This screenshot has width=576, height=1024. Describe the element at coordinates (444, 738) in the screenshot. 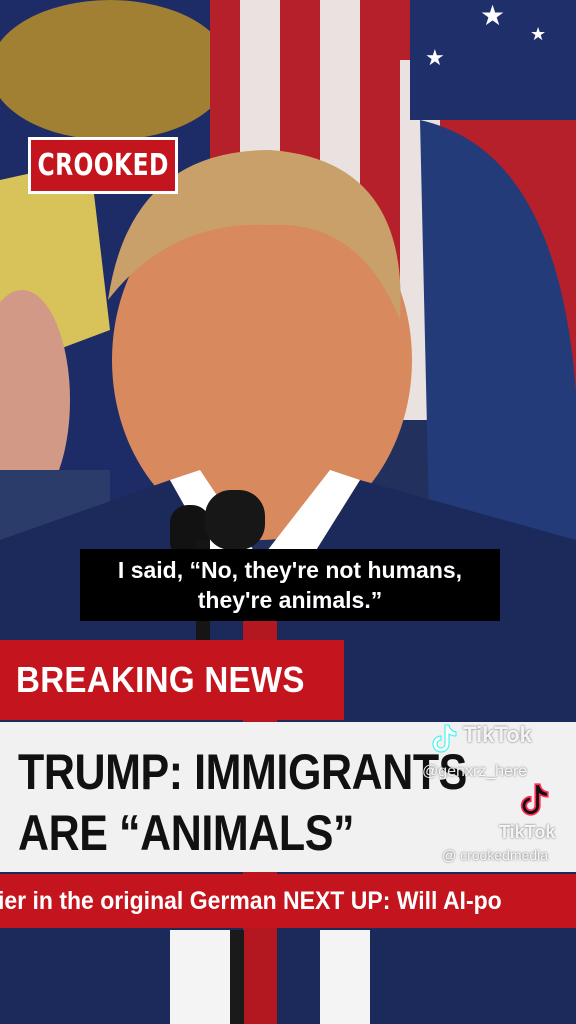

I see `tiktok-note-icon` at that location.